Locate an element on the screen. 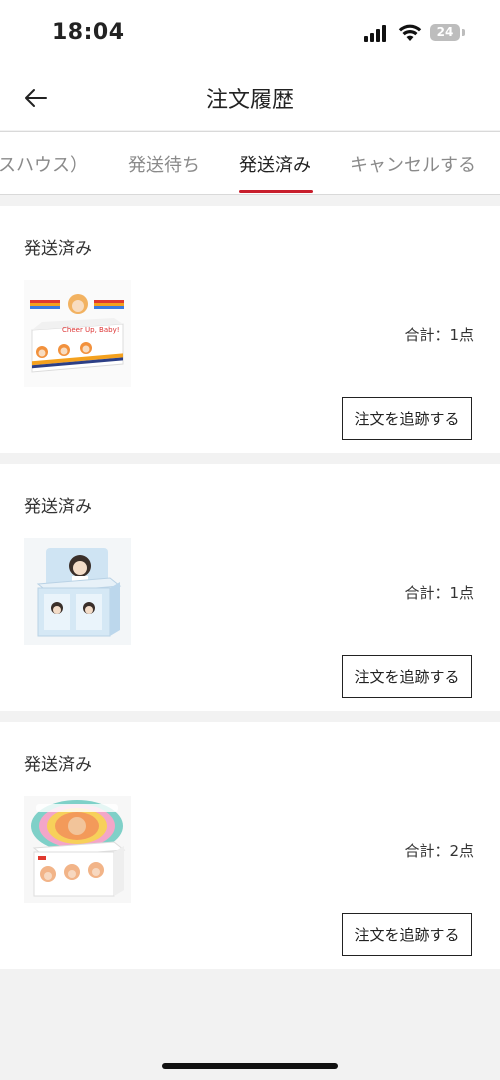  battery-cap is located at coordinates (463, 32).